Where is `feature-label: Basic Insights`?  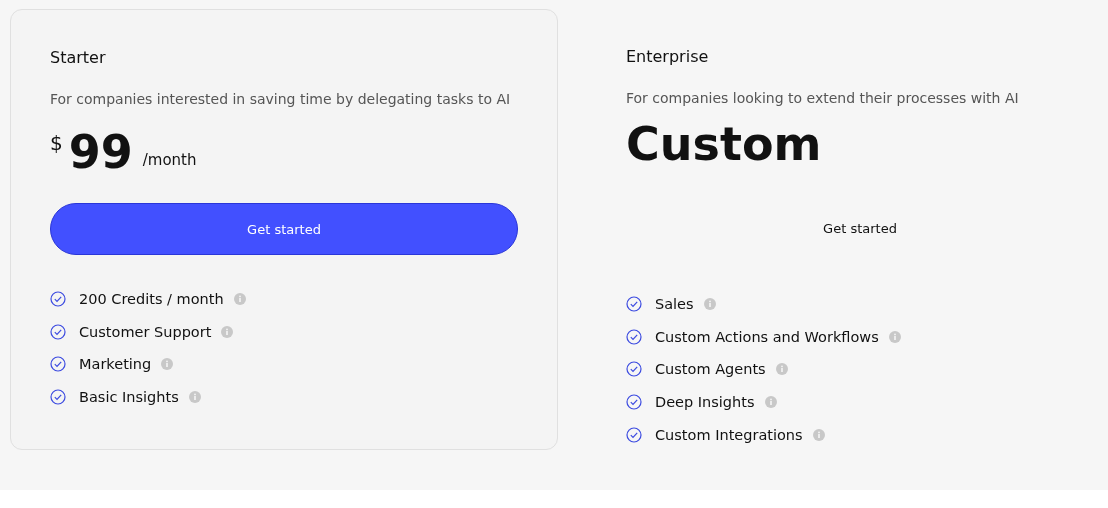 feature-label: Basic Insights is located at coordinates (129, 397).